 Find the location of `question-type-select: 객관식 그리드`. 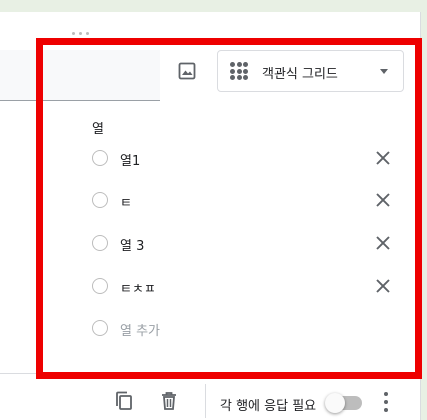

question-type-select: 객관식 그리드 is located at coordinates (310, 71).